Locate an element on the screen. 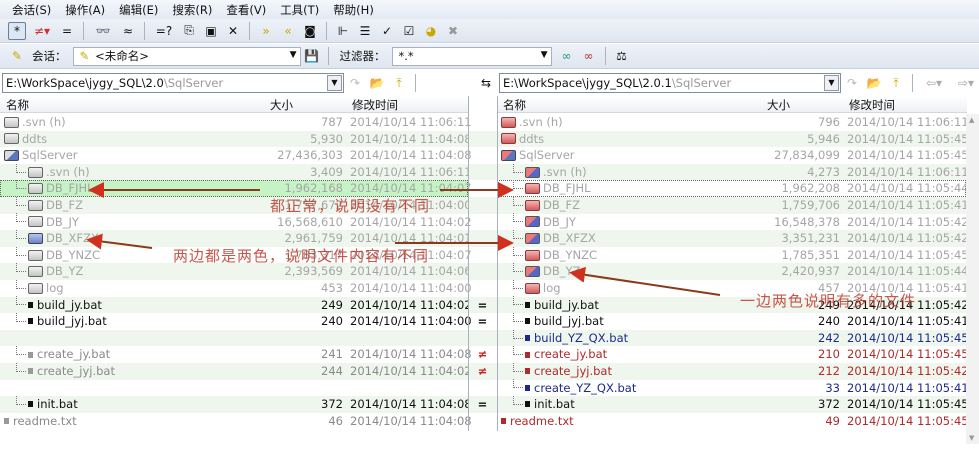 Image resolution: width=979 pixels, height=456 pixels. back-icon: ⇦▾ is located at coordinates (934, 83).